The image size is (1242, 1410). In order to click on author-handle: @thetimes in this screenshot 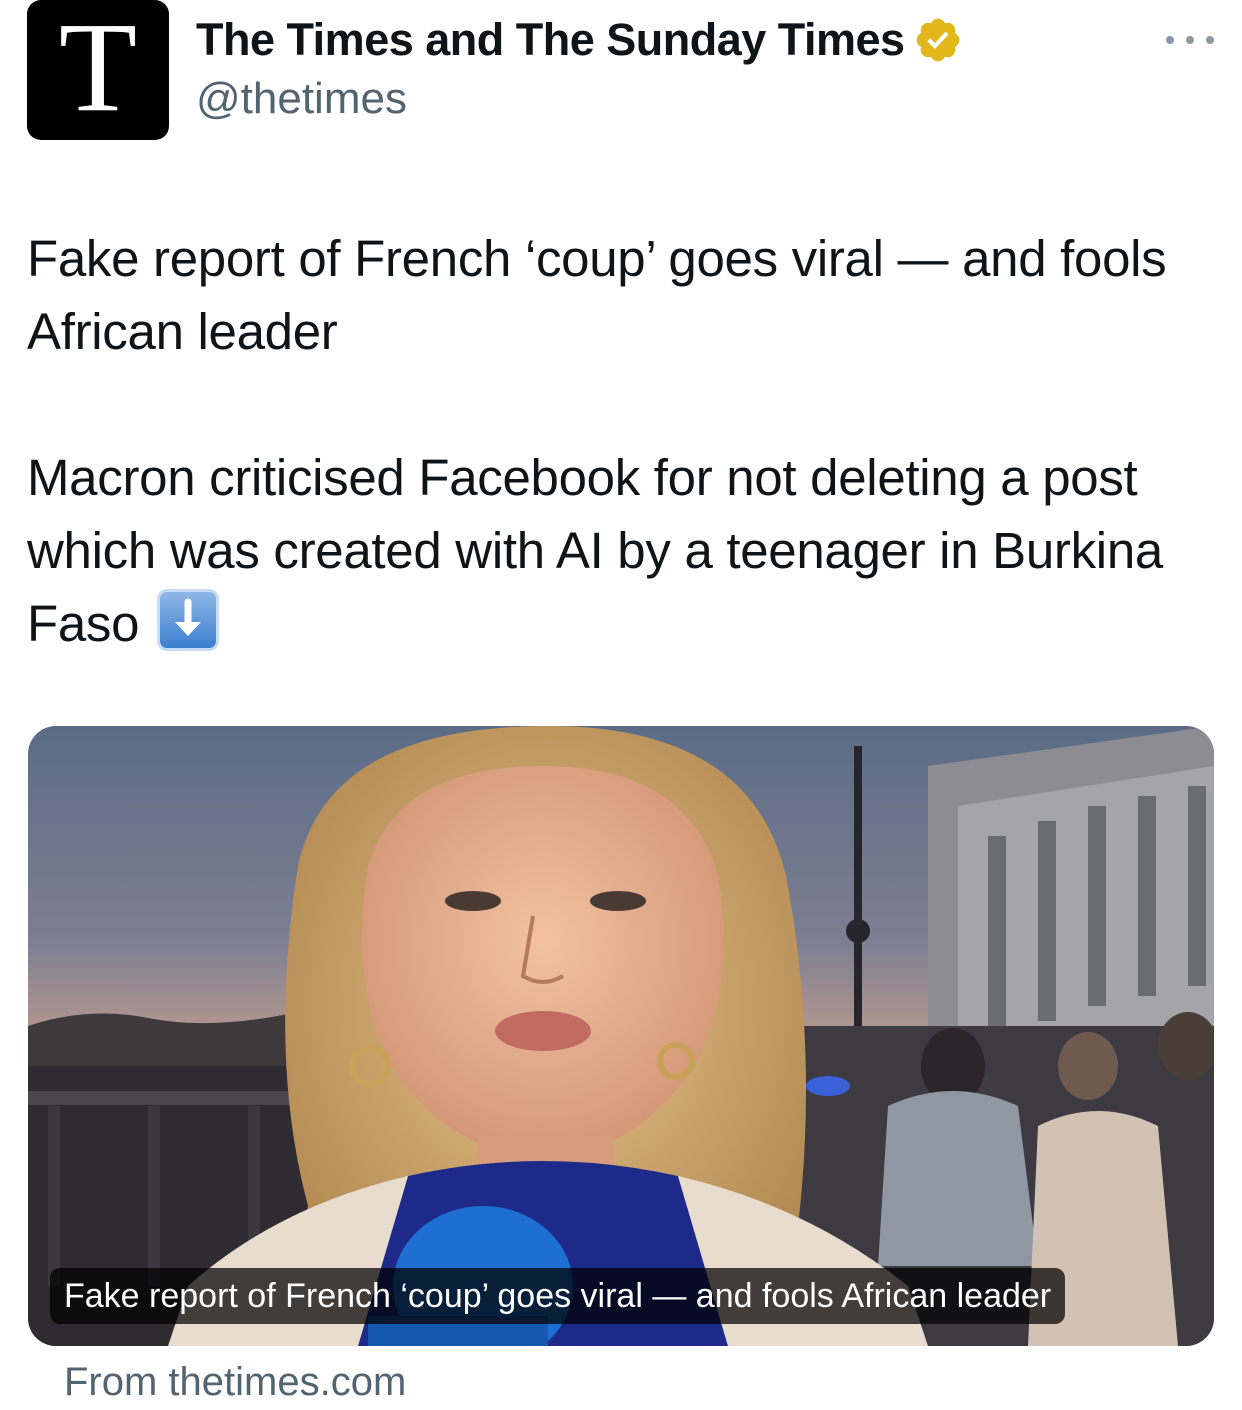, I will do `click(301, 99)`.